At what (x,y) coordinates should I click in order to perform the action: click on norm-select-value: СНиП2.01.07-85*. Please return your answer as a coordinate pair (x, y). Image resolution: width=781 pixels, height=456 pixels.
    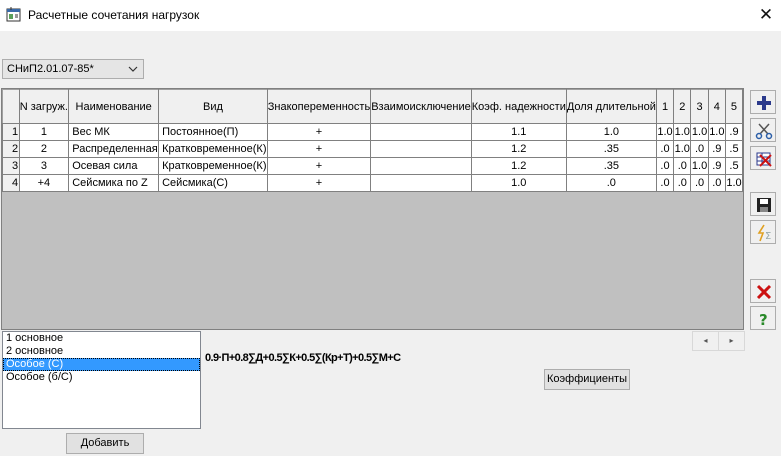
    Looking at the image, I should click on (50, 69).